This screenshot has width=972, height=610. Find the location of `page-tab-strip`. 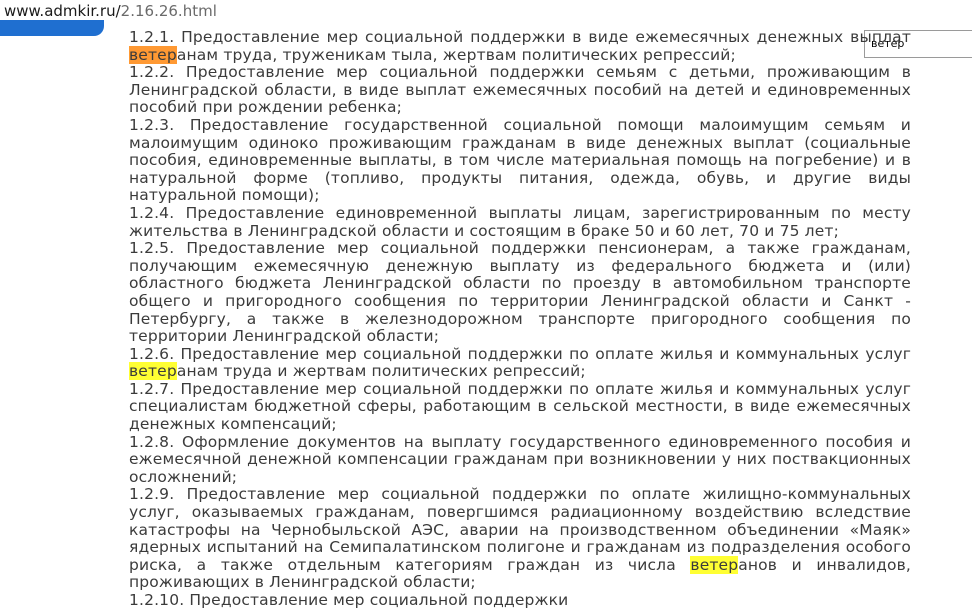

page-tab-strip is located at coordinates (52, 28).